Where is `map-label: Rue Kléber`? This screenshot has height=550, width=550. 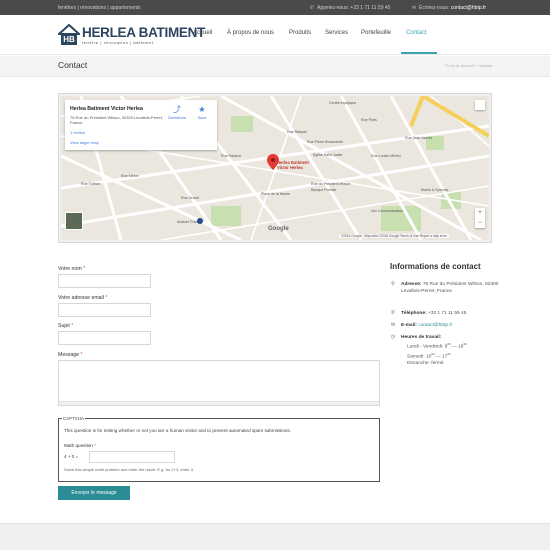
map-label: Rue Kléber is located at coordinates (130, 176).